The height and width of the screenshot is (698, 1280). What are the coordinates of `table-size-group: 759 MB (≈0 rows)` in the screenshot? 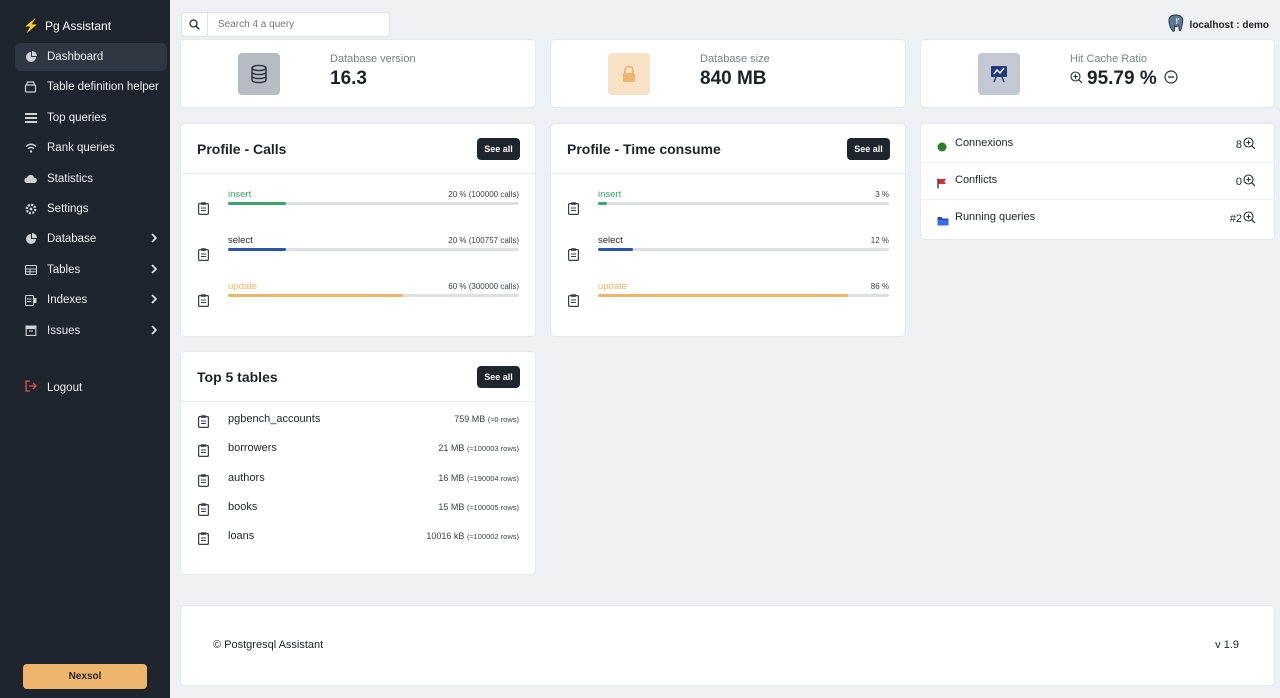 It's located at (486, 419).